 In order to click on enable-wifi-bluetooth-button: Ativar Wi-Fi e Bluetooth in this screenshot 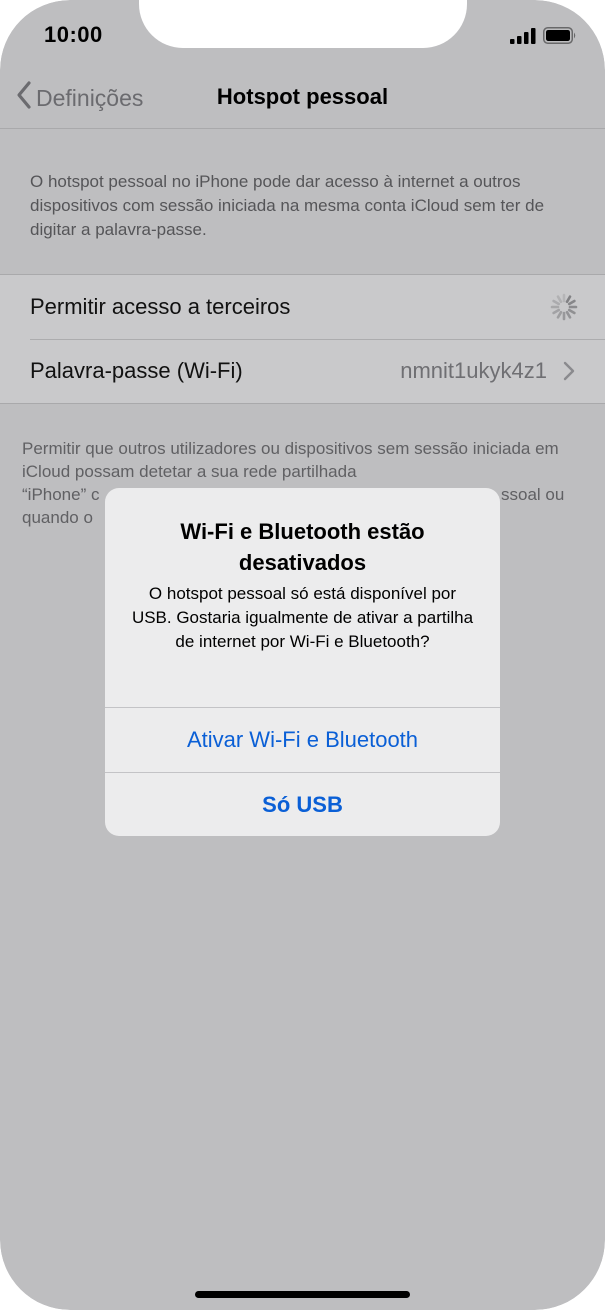, I will do `click(302, 739)`.